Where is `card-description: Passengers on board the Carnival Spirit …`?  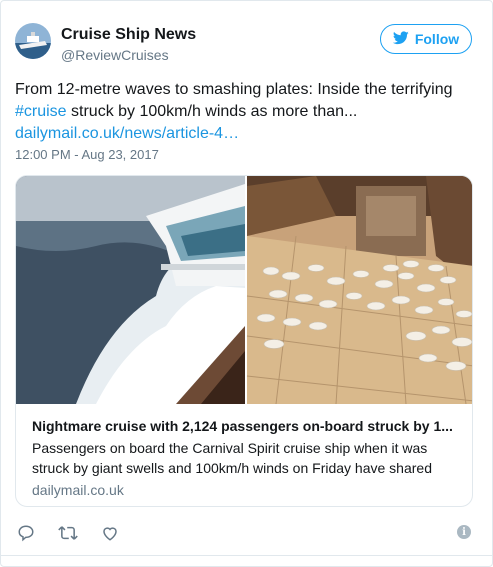 card-description: Passengers on board the Carnival Spirit … is located at coordinates (232, 458).